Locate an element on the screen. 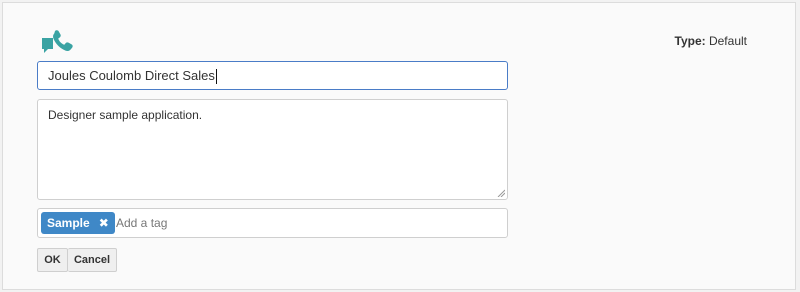  text-caret is located at coordinates (216, 77).